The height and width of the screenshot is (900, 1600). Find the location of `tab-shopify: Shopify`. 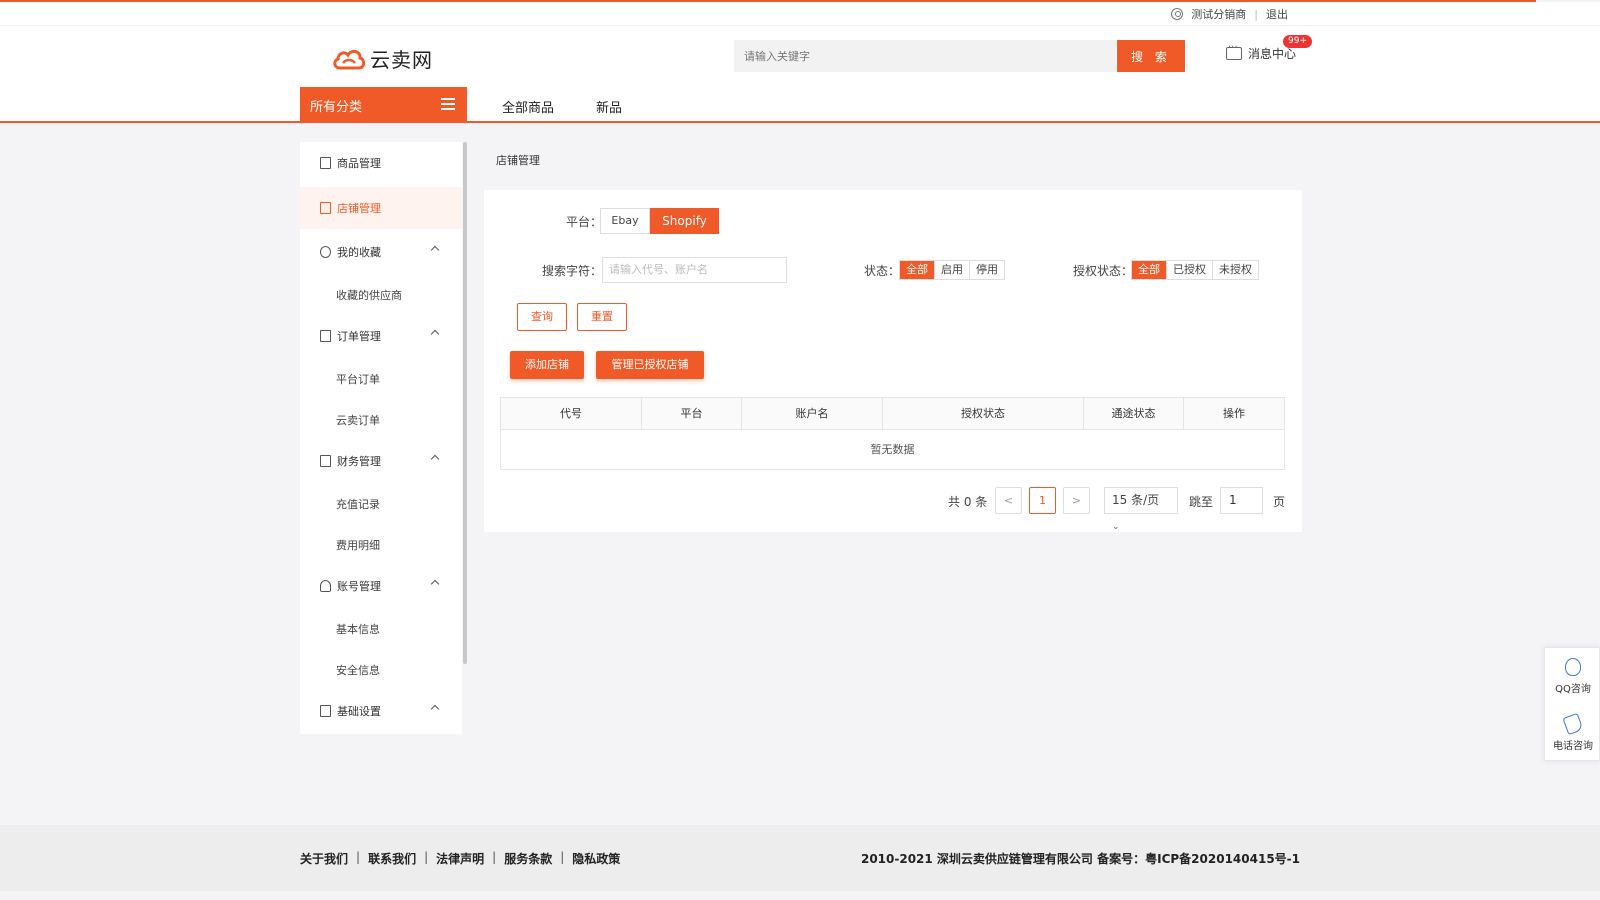

tab-shopify: Shopify is located at coordinates (684, 221).